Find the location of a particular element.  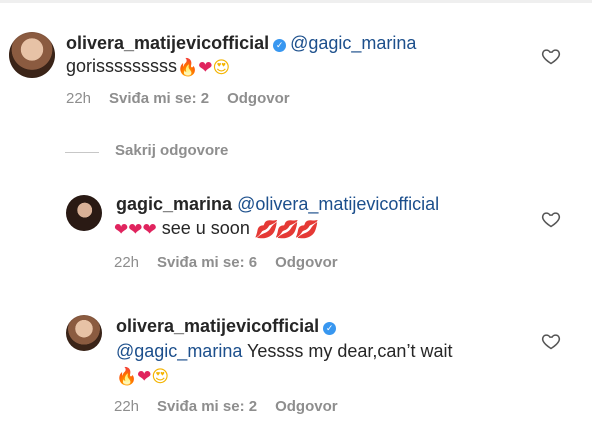

mention: @olivera_matijevicofficial is located at coordinates (338, 204).